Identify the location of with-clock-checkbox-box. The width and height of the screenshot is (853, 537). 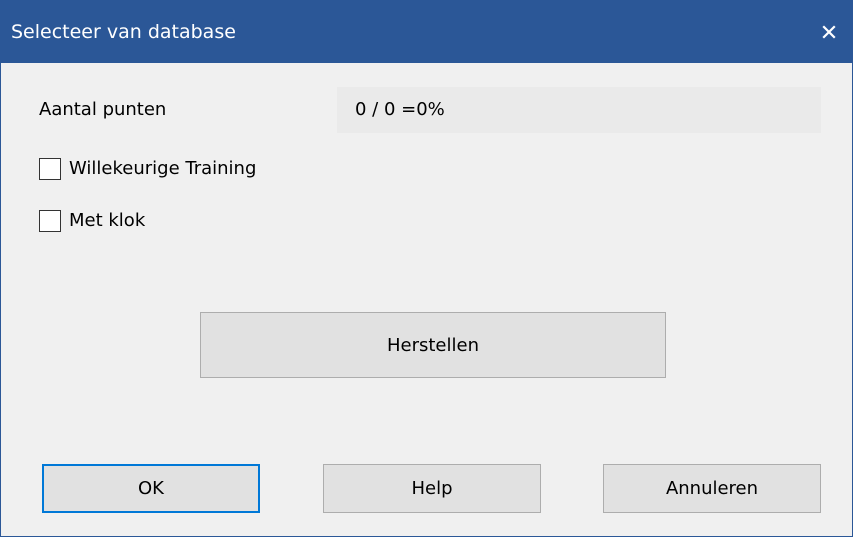
(50, 221).